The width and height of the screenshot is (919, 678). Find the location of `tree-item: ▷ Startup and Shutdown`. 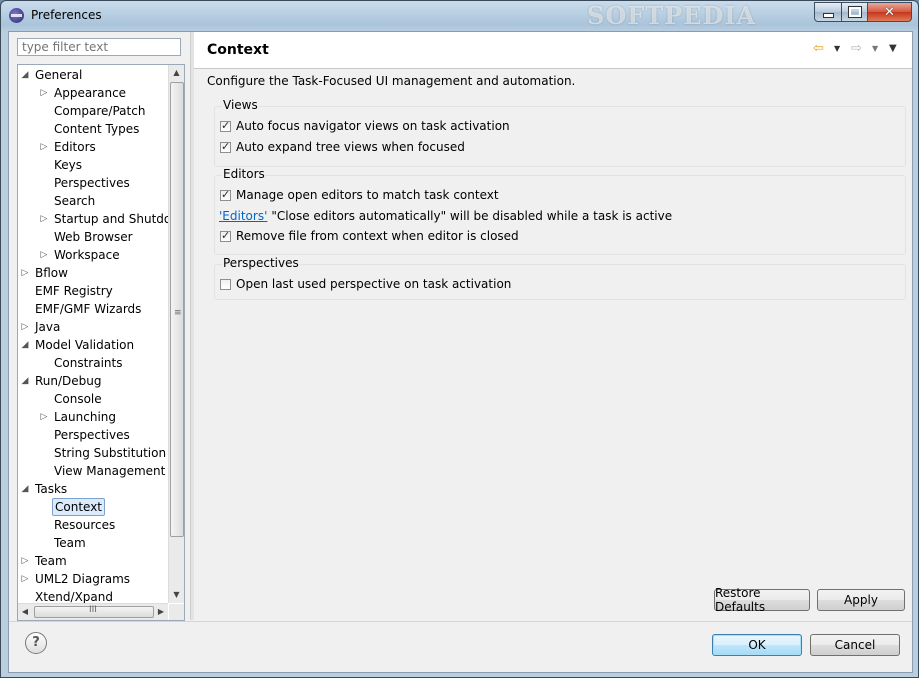

tree-item: ▷ Startup and Shutdown is located at coordinates (93, 219).